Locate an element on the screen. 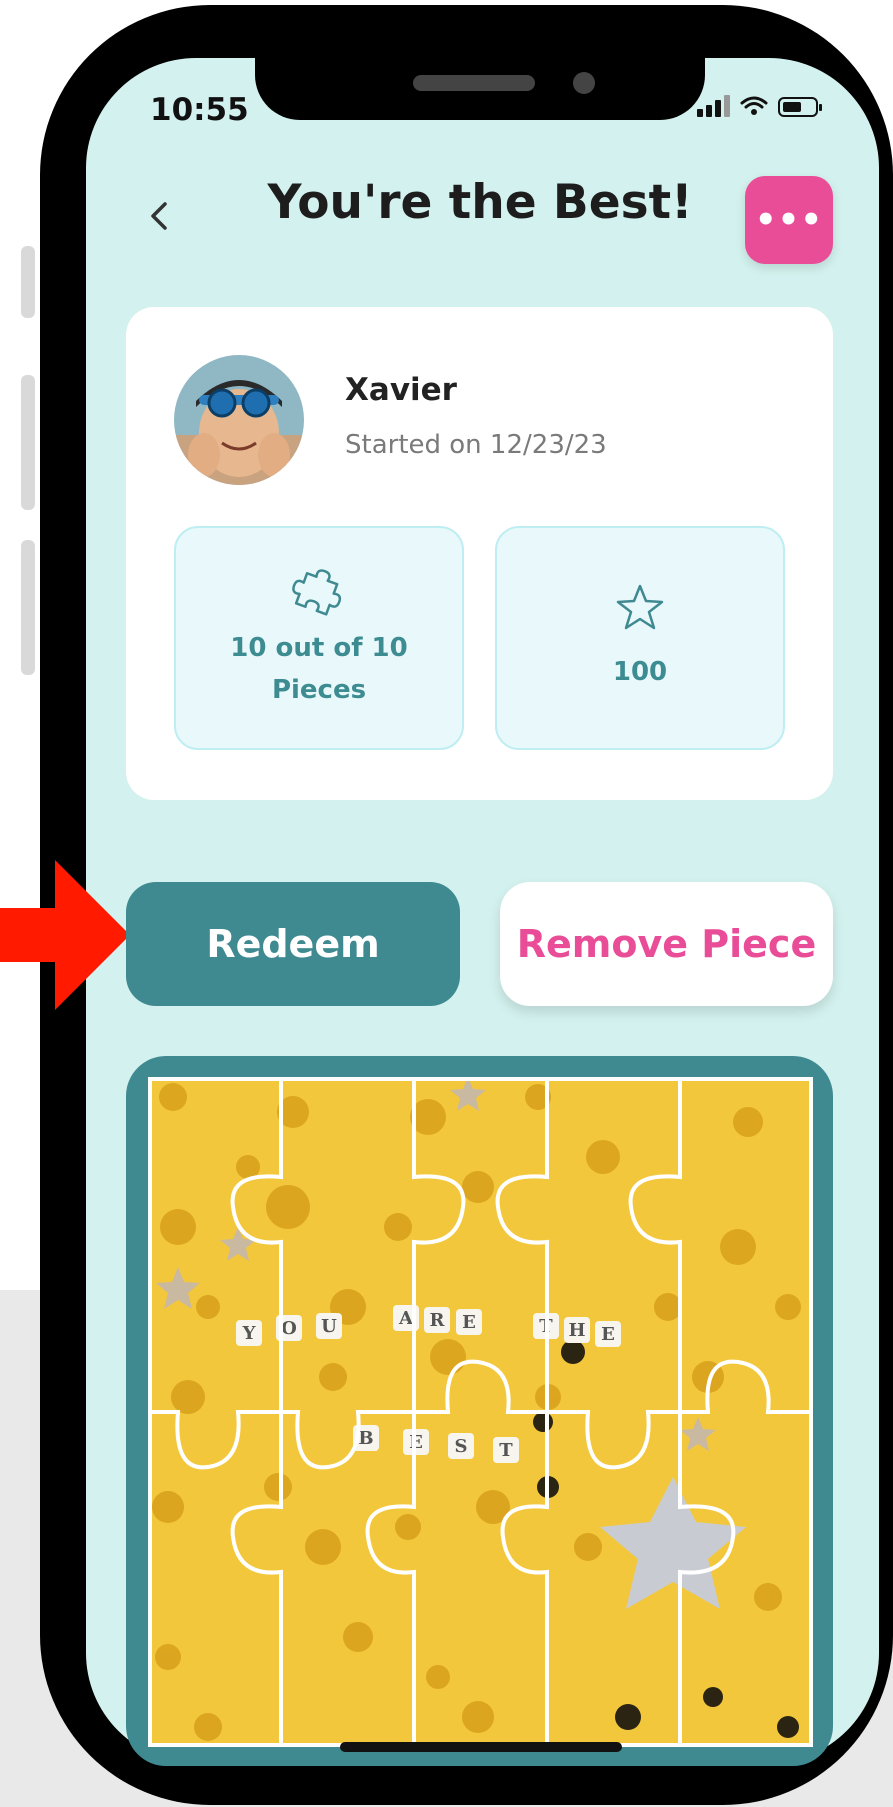  star-icon is located at coordinates (640, 607).